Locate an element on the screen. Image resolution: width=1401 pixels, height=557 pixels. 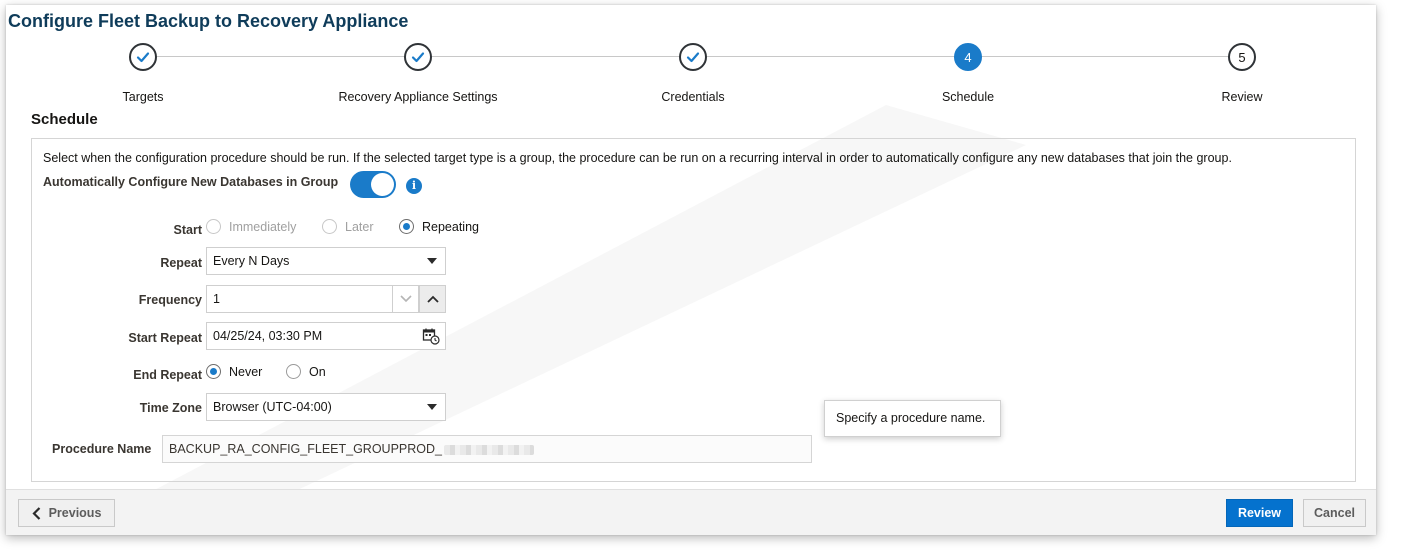
review-button: Review is located at coordinates (1259, 513).